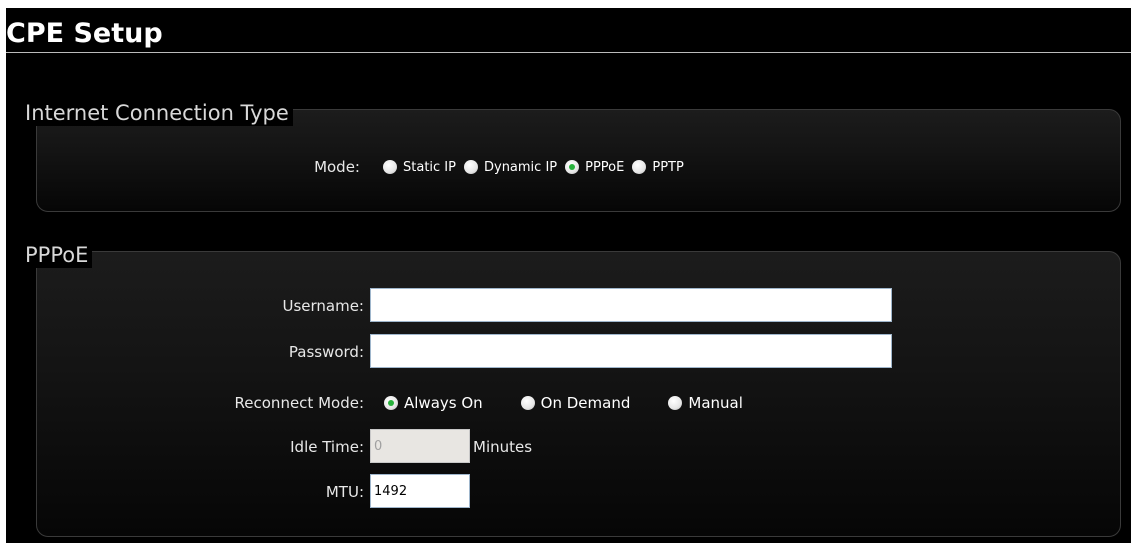 This screenshot has height=543, width=1131. I want to click on page-title: CPE Setup, so click(84, 33).